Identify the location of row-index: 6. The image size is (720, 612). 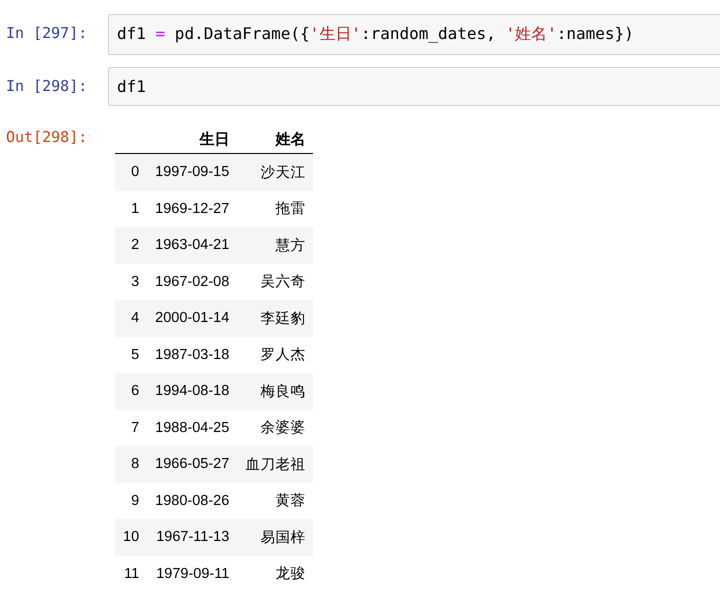
(131, 391).